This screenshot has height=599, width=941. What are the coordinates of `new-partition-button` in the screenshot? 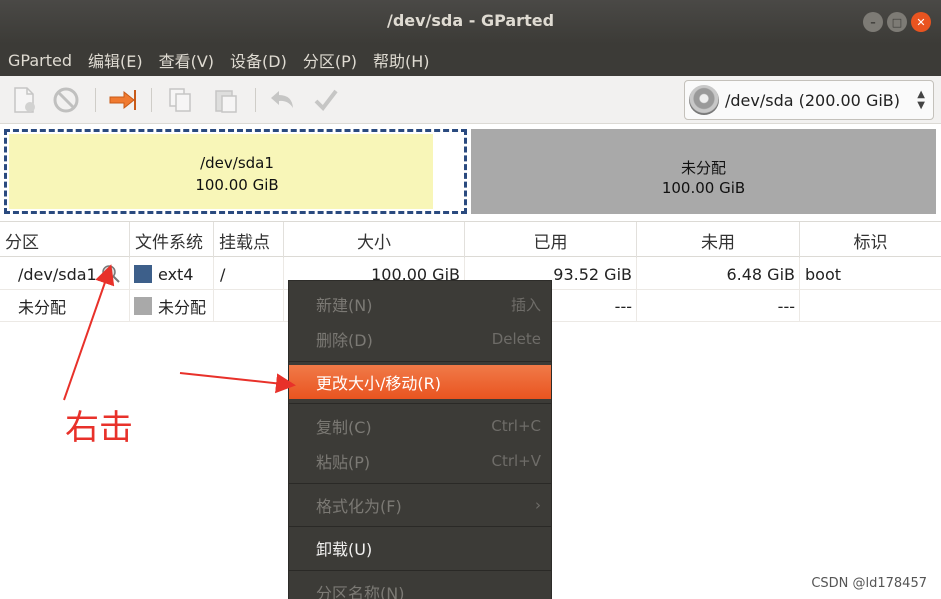 It's located at (24, 100).